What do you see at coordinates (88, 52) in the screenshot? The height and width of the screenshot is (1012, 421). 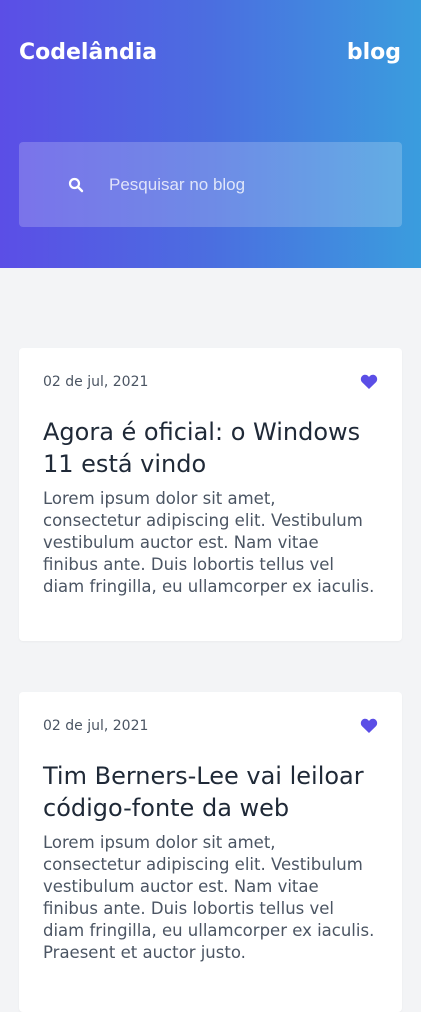 I see `brand-logo: Codelândia` at bounding box center [88, 52].